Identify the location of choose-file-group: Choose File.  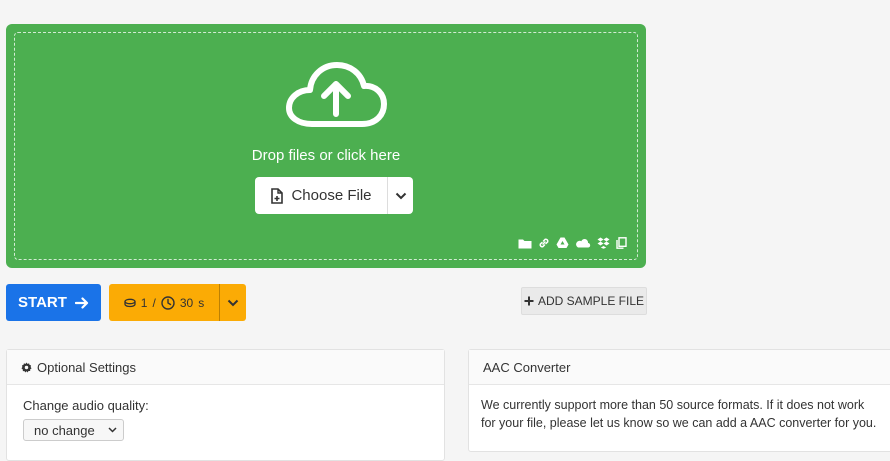
(334, 195).